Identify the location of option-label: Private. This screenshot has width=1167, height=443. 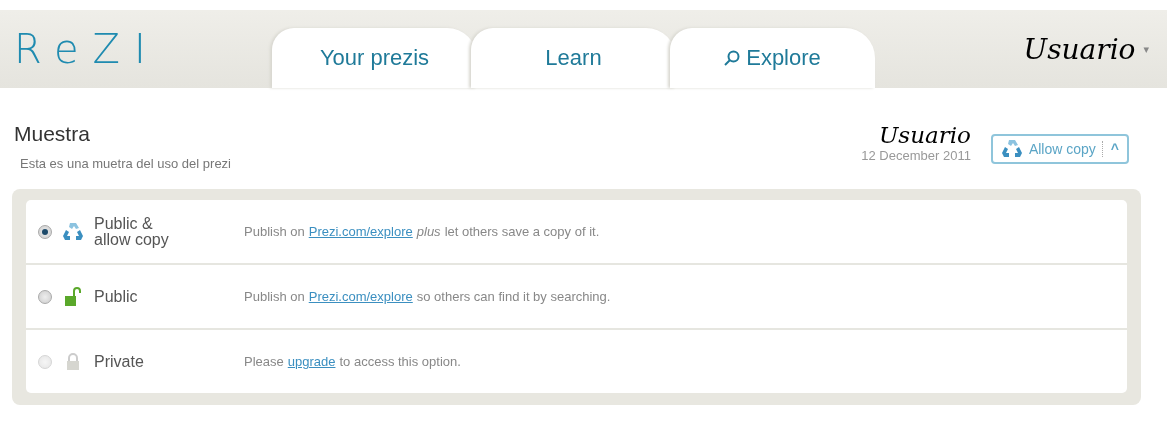
(119, 361).